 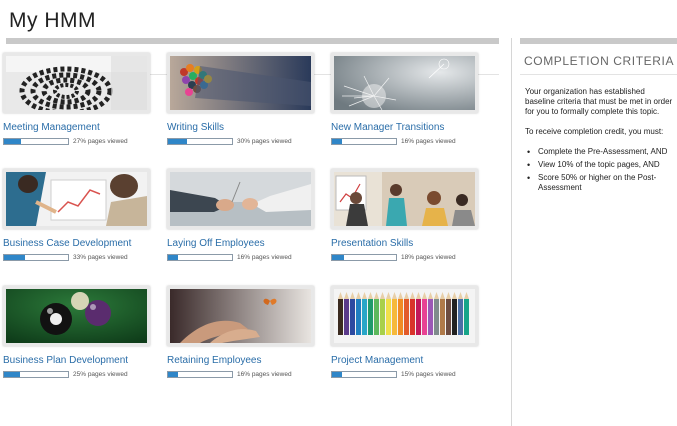 I want to click on topic-thumbnail-spiral-binder-clips, so click(x=76, y=83).